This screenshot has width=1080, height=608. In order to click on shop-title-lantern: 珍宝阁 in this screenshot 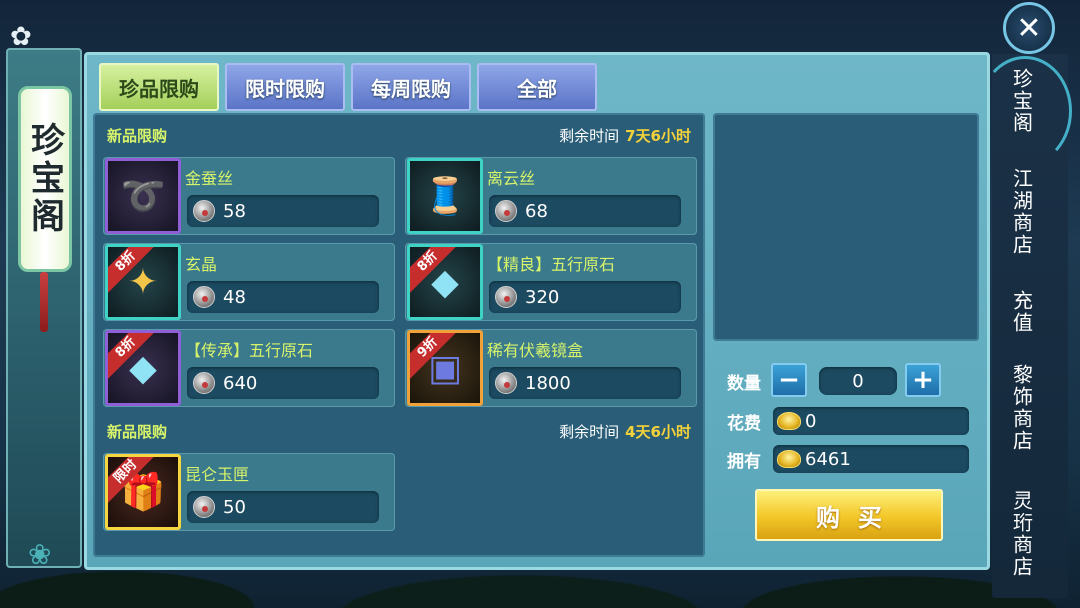, I will do `click(45, 179)`.